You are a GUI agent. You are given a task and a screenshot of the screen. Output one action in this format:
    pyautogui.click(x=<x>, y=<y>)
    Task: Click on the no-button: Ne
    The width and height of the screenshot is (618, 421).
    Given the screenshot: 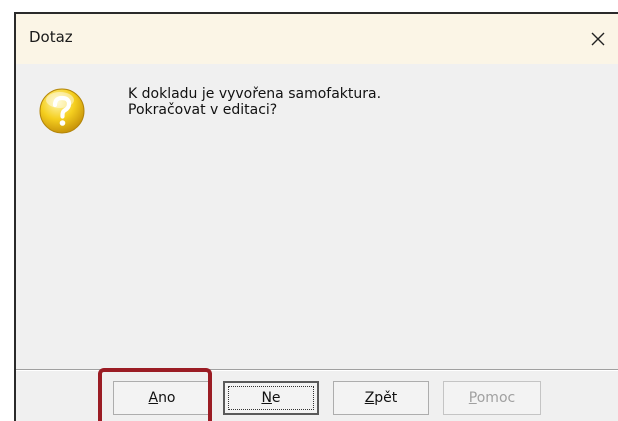 What is the action you would take?
    pyautogui.click(x=271, y=398)
    